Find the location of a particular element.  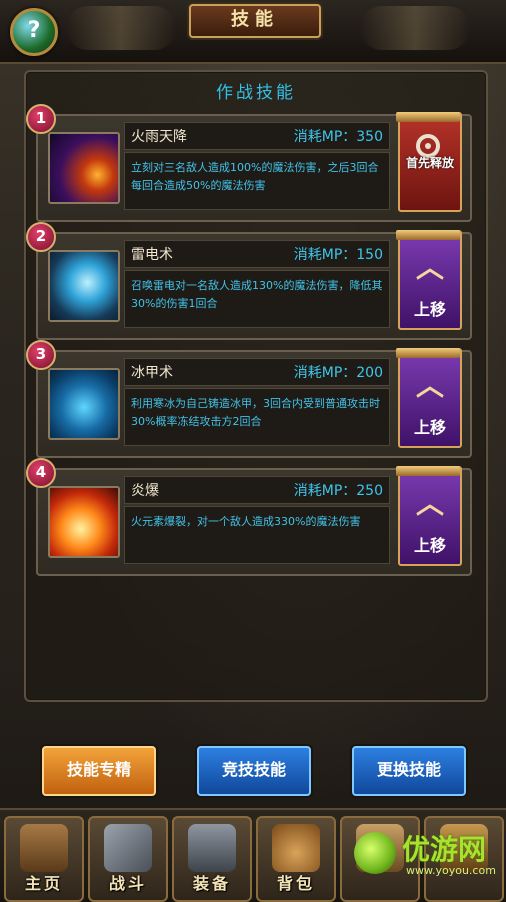

gate-icon is located at coordinates (44, 848).